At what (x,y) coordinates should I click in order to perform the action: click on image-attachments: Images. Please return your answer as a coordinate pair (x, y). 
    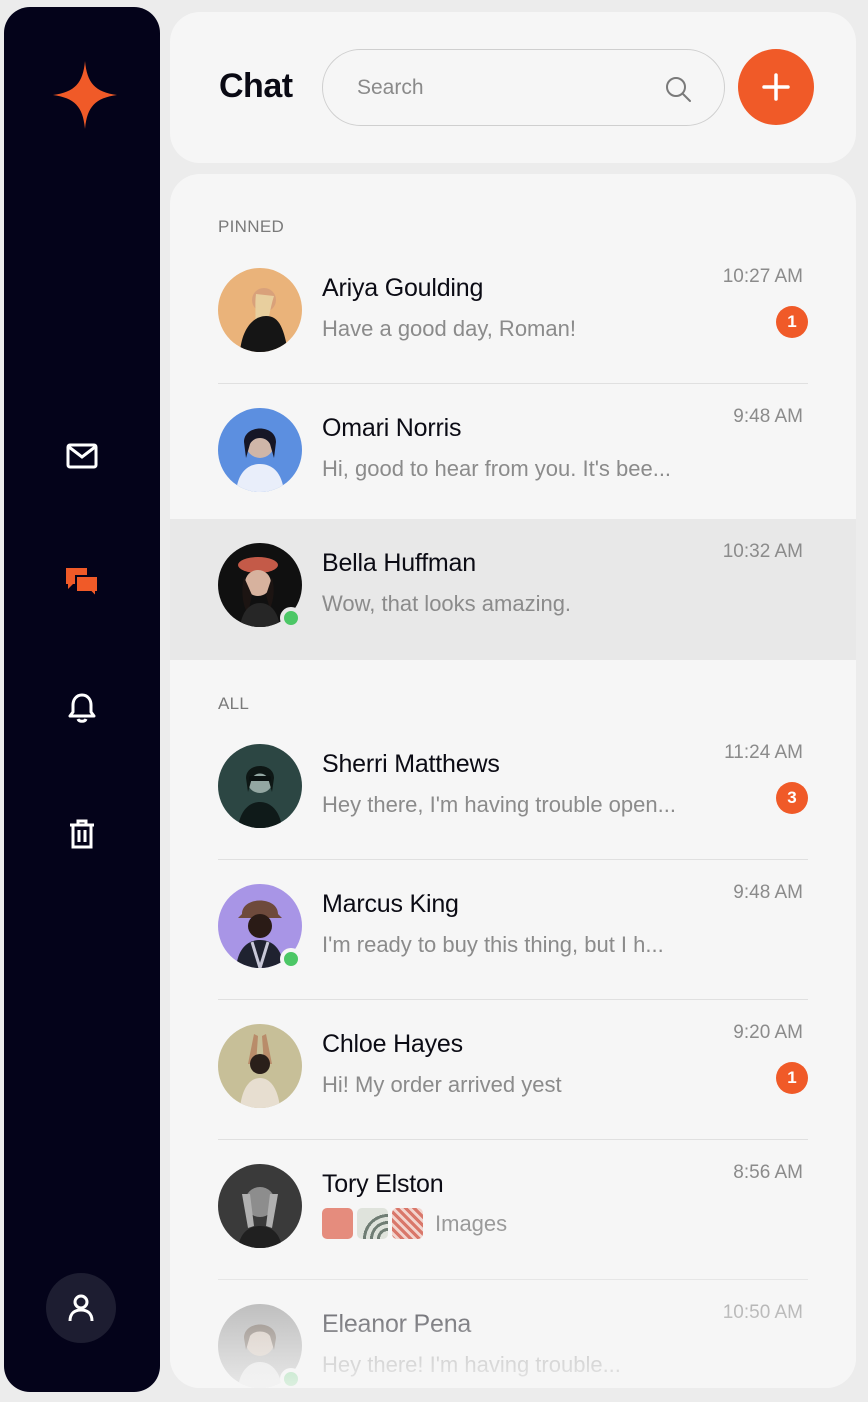
    Looking at the image, I should click on (414, 1223).